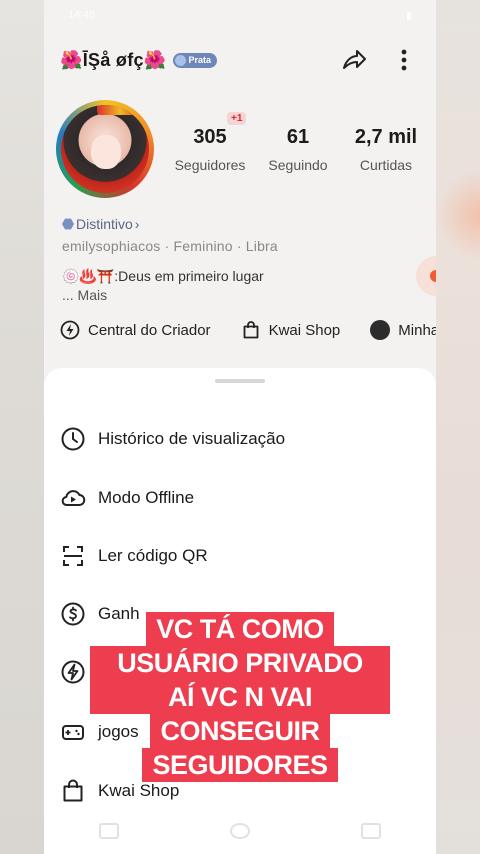 The width and height of the screenshot is (480, 854). What do you see at coordinates (370, 831) in the screenshot?
I see `back-icon` at bounding box center [370, 831].